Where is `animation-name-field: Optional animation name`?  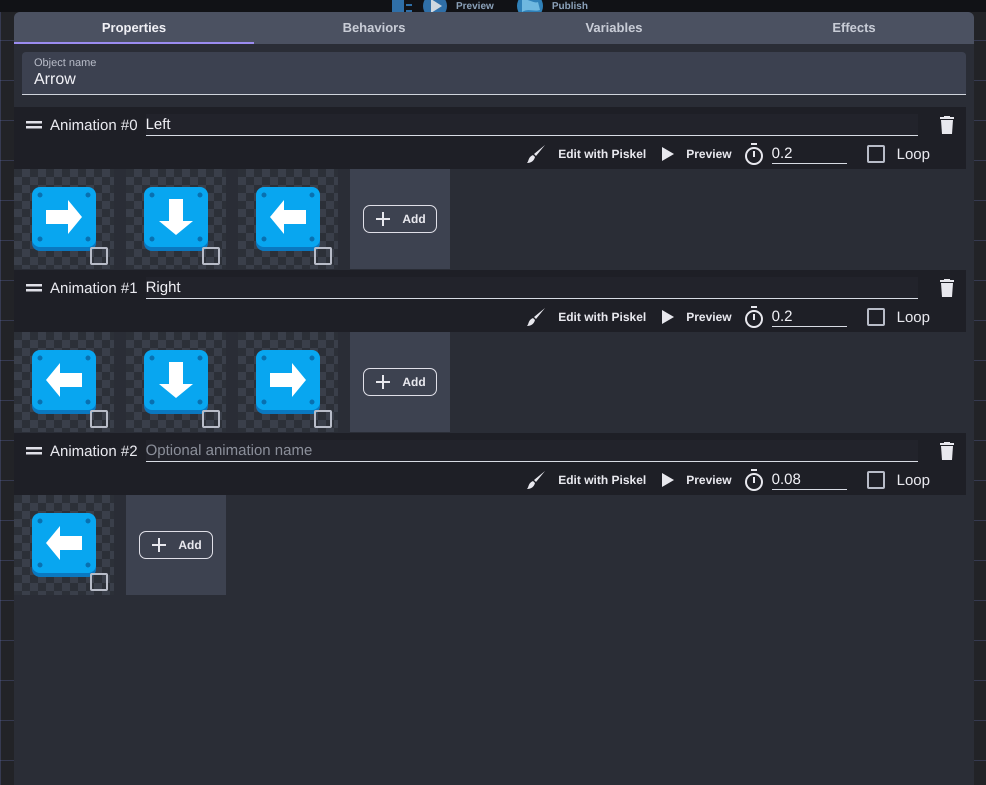
animation-name-field: Optional animation name is located at coordinates (532, 451).